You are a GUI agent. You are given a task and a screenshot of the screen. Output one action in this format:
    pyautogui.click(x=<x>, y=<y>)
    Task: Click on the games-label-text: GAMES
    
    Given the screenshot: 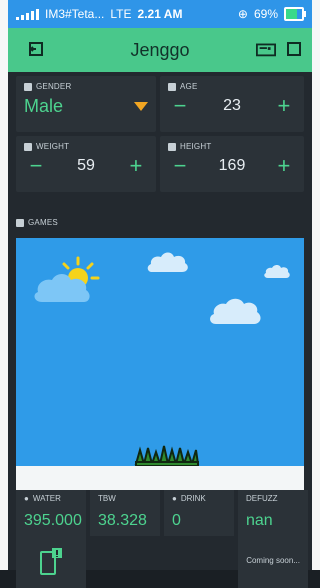 What is the action you would take?
    pyautogui.click(x=43, y=222)
    